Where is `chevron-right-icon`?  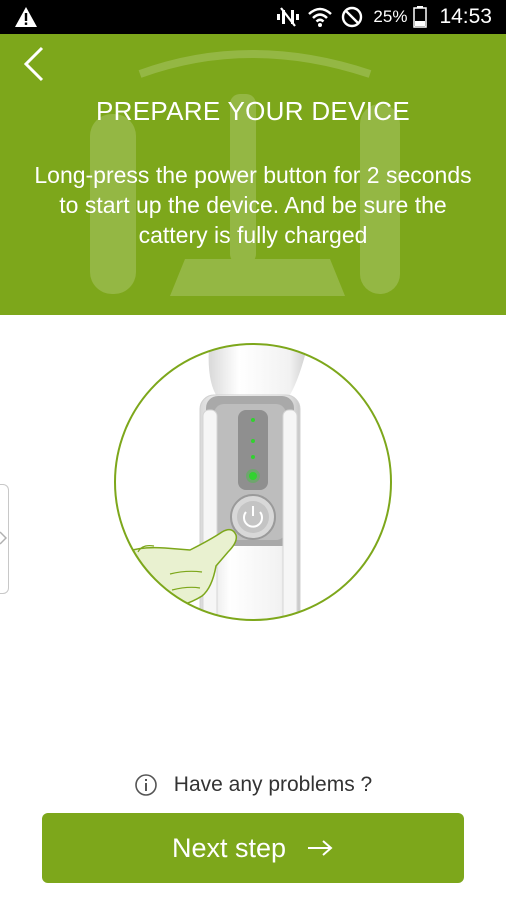 chevron-right-icon is located at coordinates (3, 538).